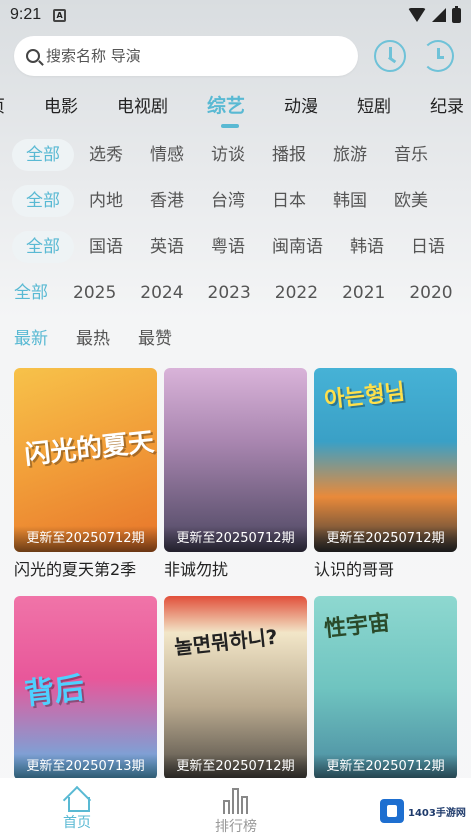  What do you see at coordinates (289, 155) in the screenshot?
I see `filter-genre-option: 播报` at bounding box center [289, 155].